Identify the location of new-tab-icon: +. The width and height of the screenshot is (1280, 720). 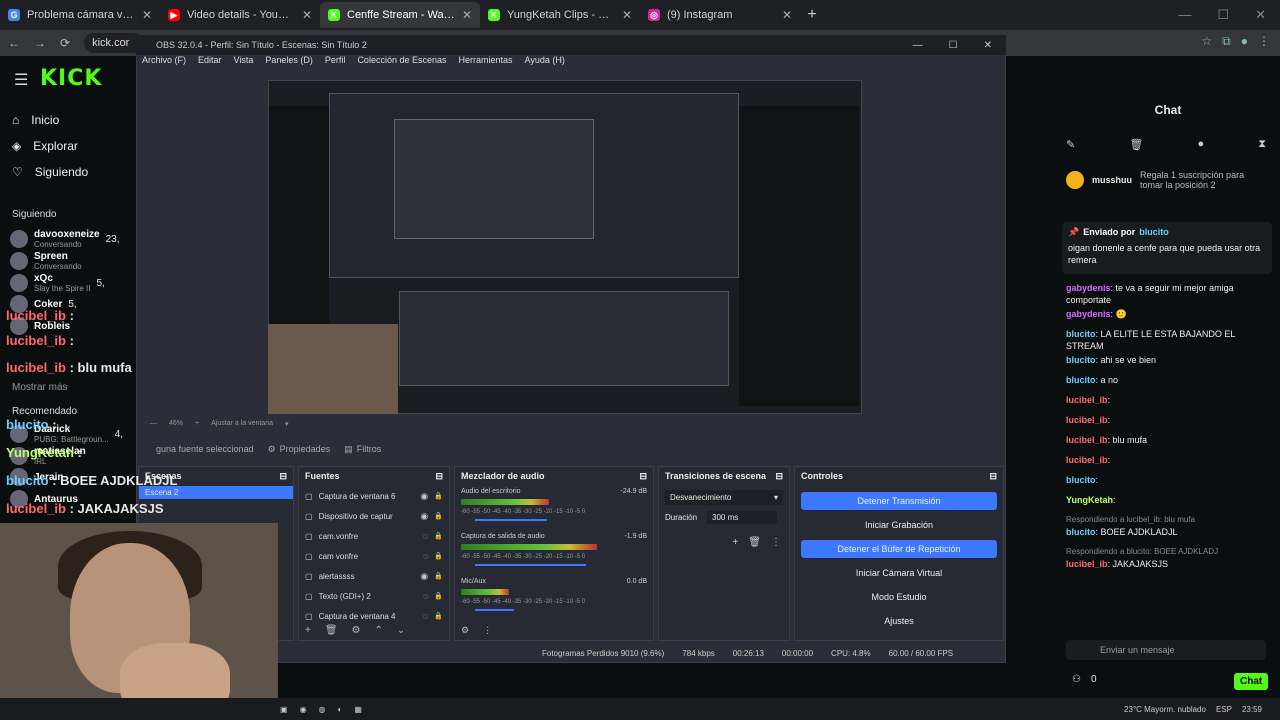
(812, 15).